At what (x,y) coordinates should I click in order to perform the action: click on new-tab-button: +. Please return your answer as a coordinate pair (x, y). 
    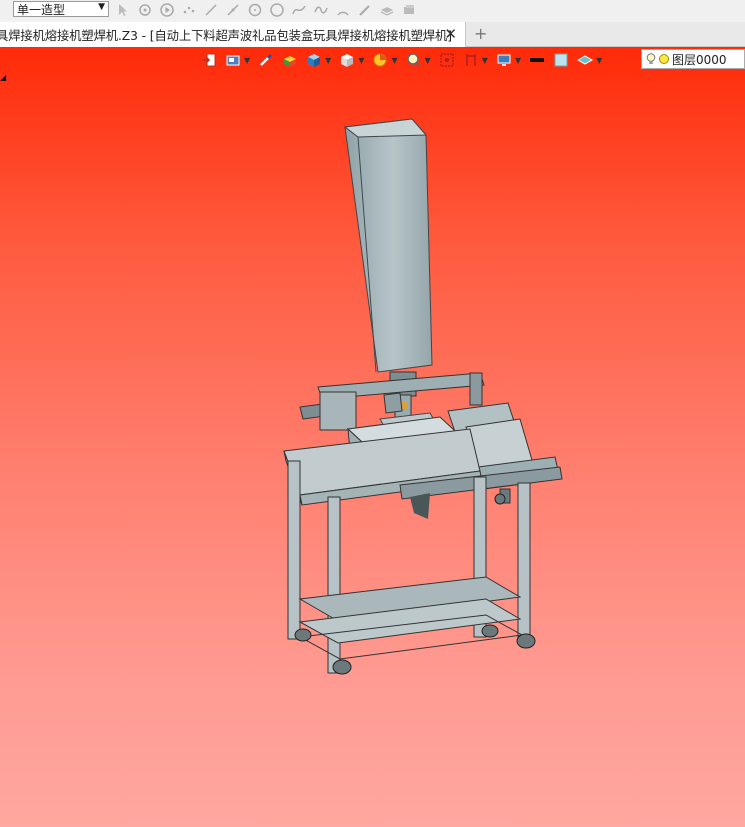
    Looking at the image, I should click on (480, 33).